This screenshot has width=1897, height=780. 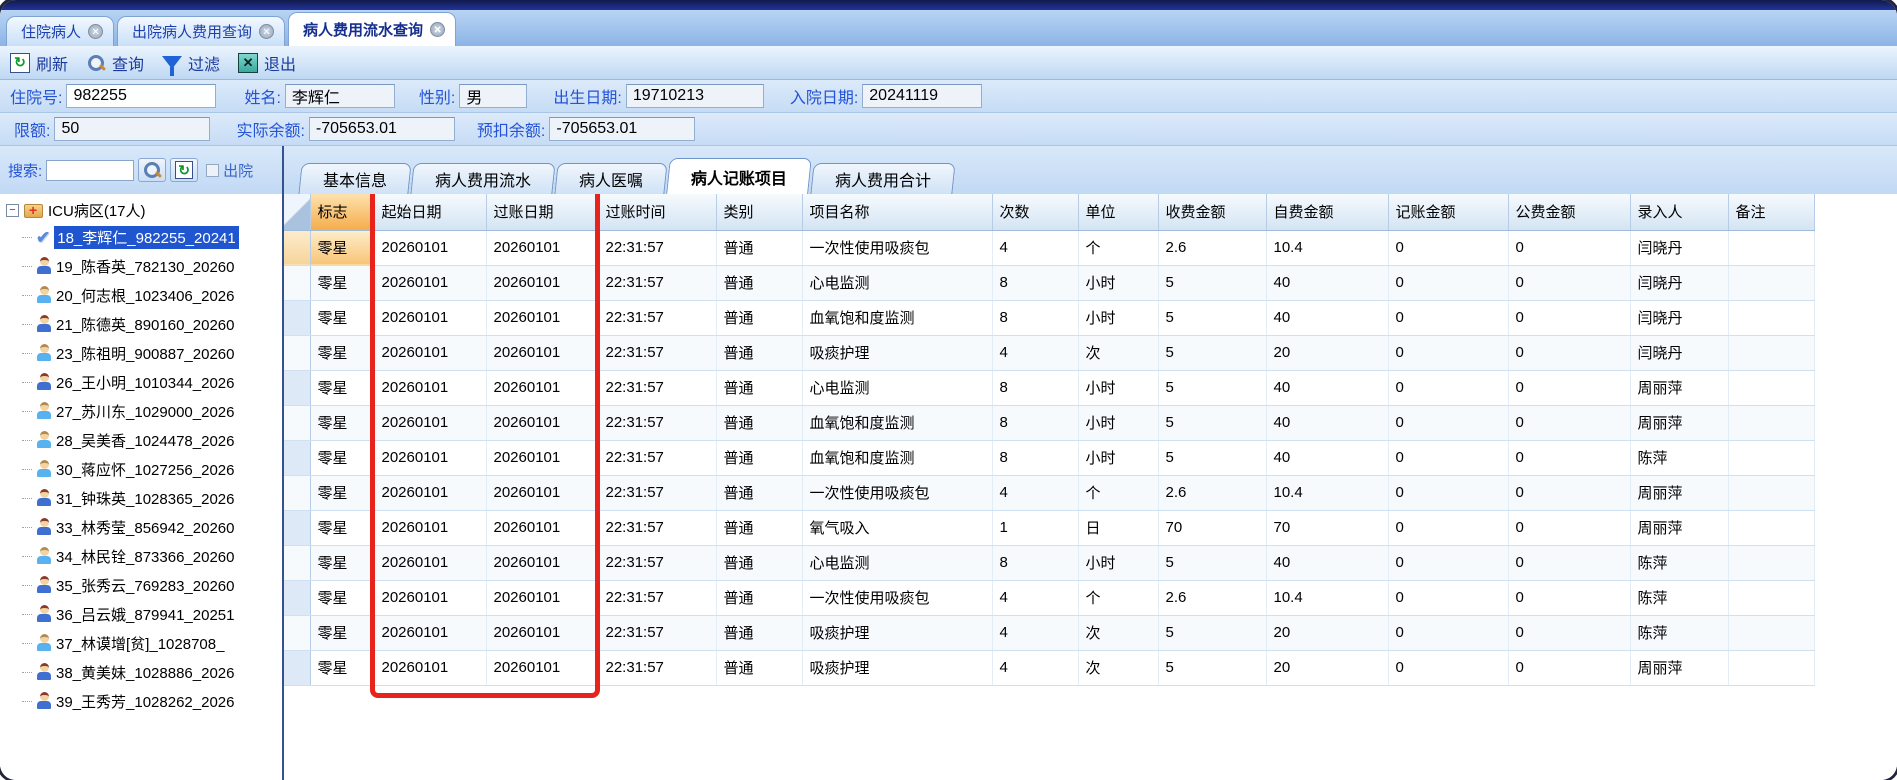 I want to click on refresh-button: ↻ 刷新, so click(x=39, y=63).